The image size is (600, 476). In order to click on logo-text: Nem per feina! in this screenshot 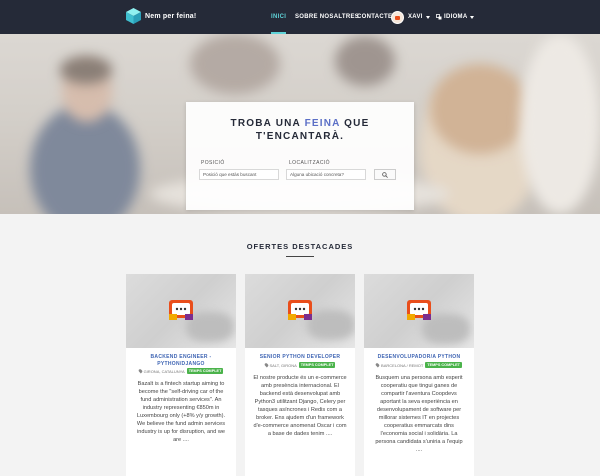, I will do `click(171, 16)`.